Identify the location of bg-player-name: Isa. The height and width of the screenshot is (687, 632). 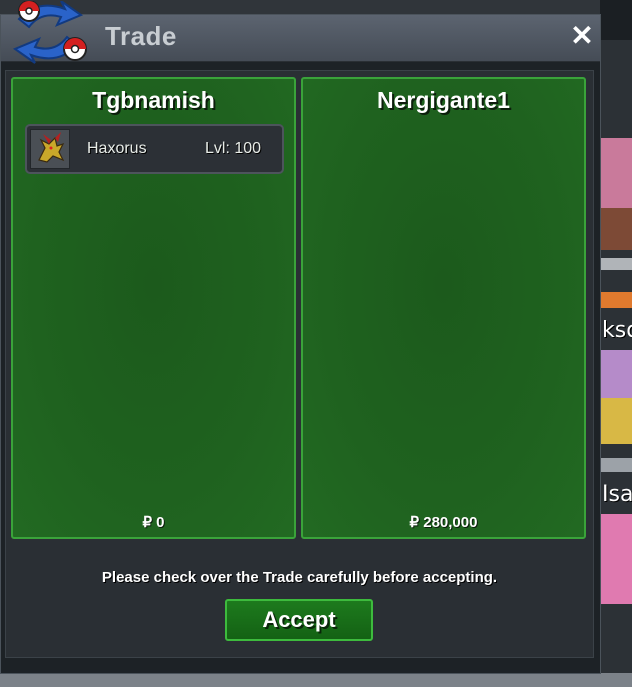
(617, 494).